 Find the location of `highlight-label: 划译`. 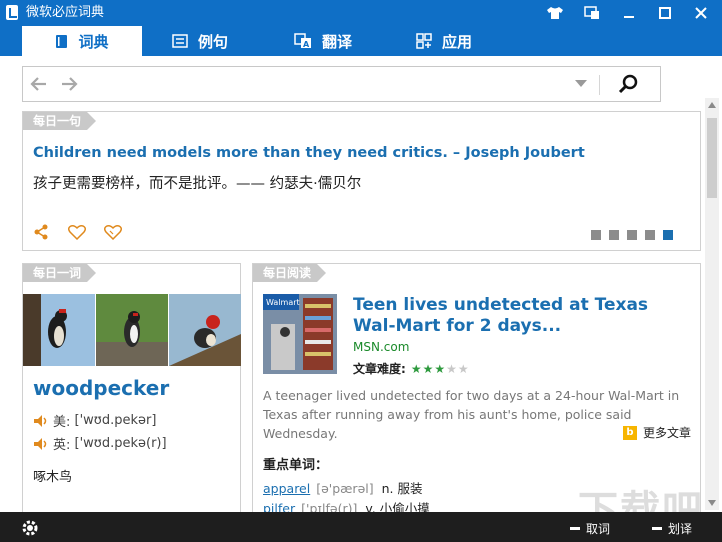

highlight-label: 划译 is located at coordinates (680, 529).